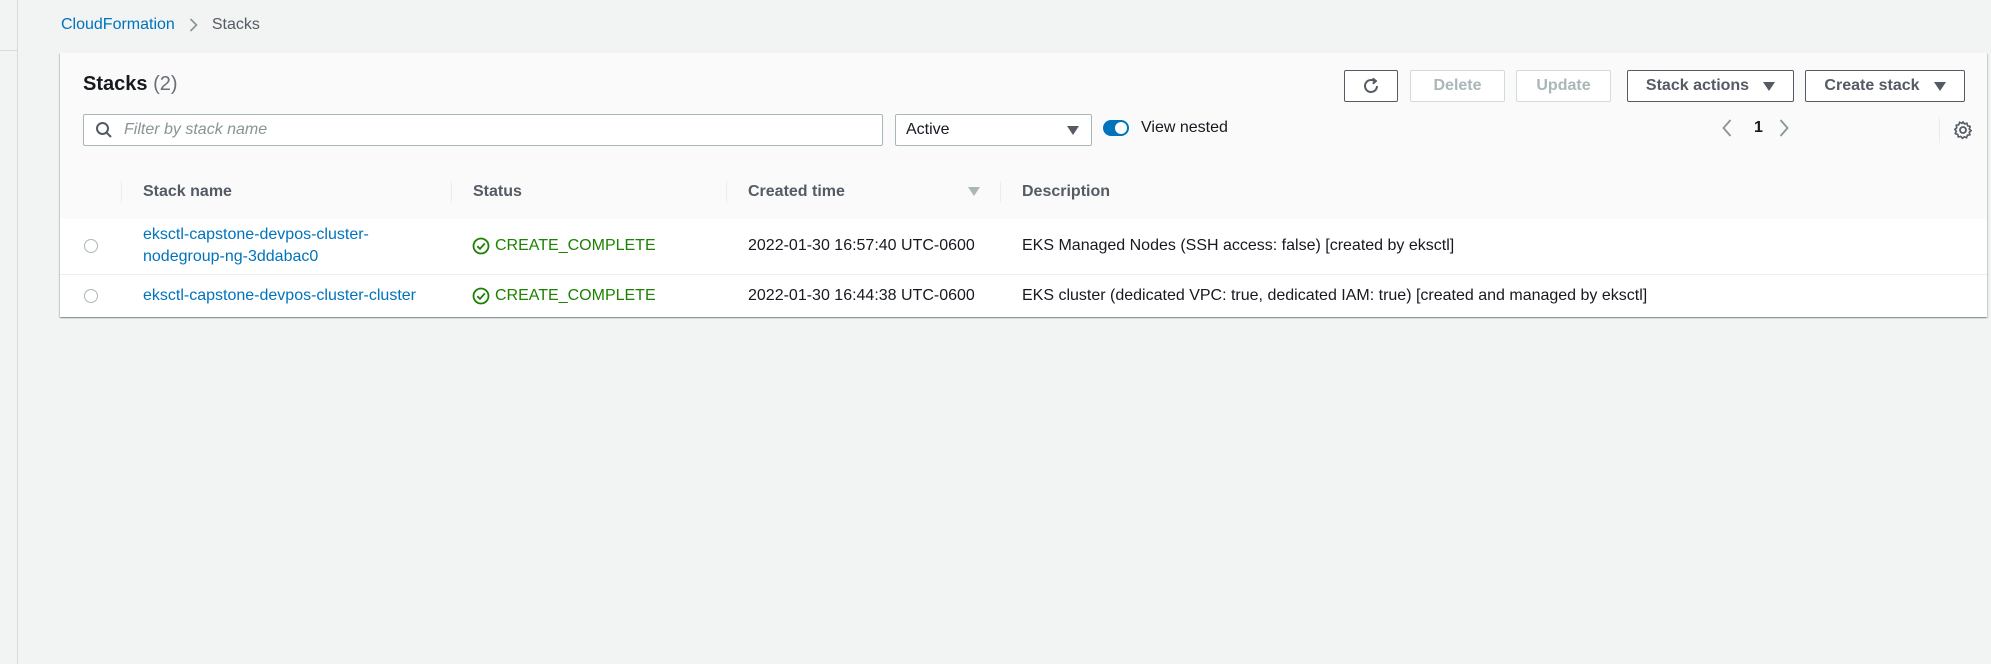 Image resolution: width=1991 pixels, height=664 pixels. What do you see at coordinates (118, 25) in the screenshot?
I see `breadcrumb-cloudformation-link: CloudFormation` at bounding box center [118, 25].